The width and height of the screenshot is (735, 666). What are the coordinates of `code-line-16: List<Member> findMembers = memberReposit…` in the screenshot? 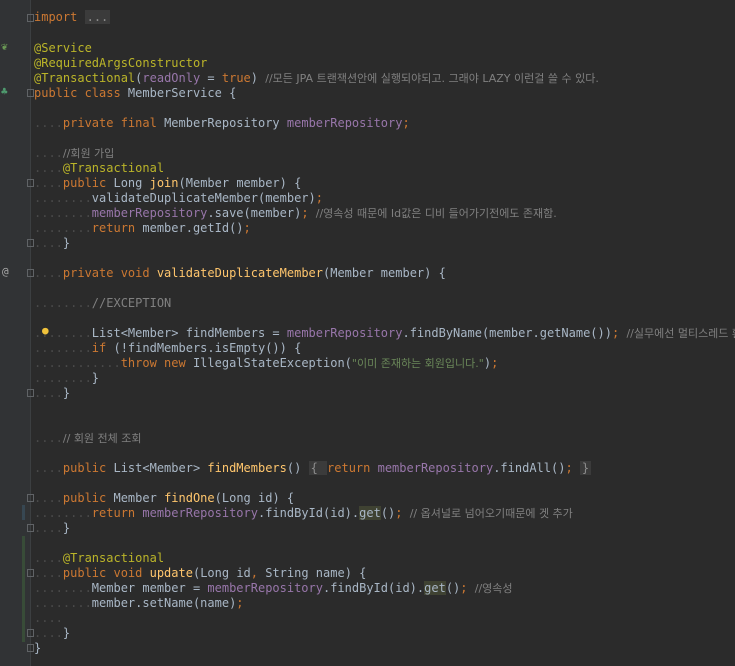 It's located at (384, 333).